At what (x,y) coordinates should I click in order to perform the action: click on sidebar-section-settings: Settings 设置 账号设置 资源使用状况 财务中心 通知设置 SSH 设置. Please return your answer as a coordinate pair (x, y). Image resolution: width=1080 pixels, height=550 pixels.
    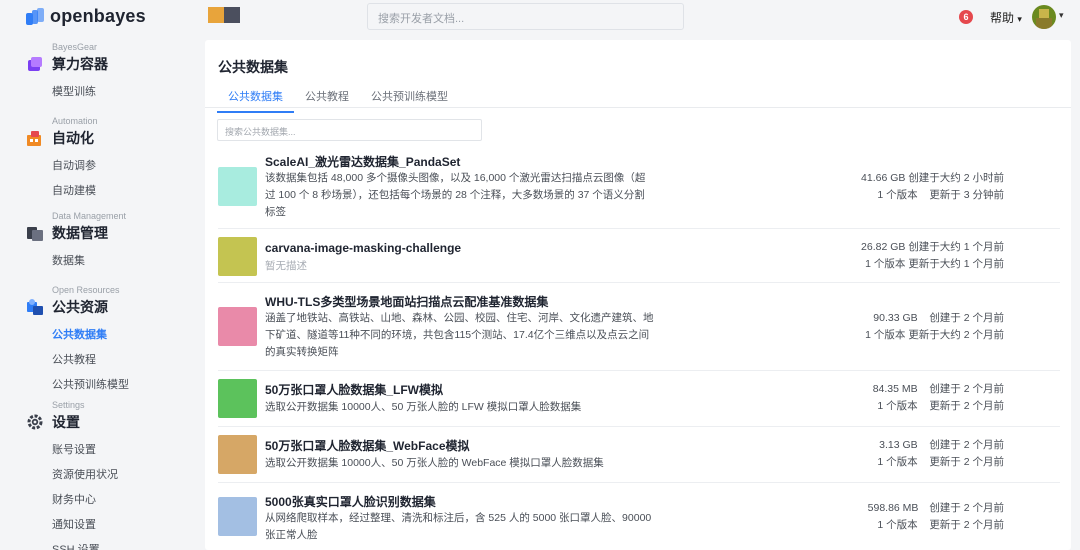
    Looking at the image, I should click on (72, 475).